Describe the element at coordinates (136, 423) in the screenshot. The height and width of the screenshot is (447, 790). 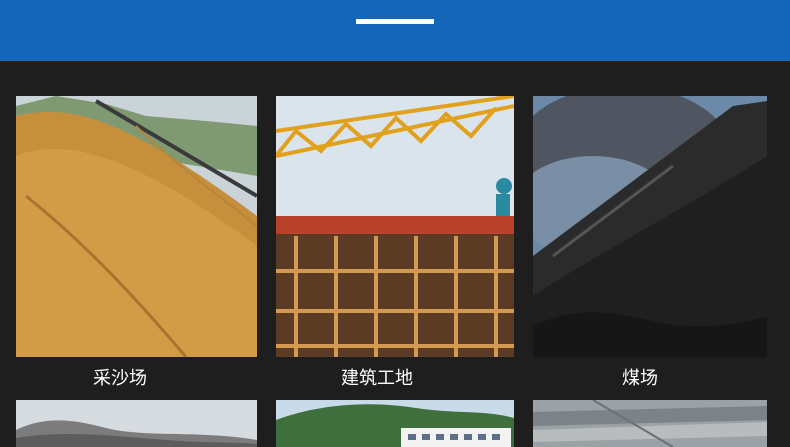
I see `rock-pile-photo` at that location.